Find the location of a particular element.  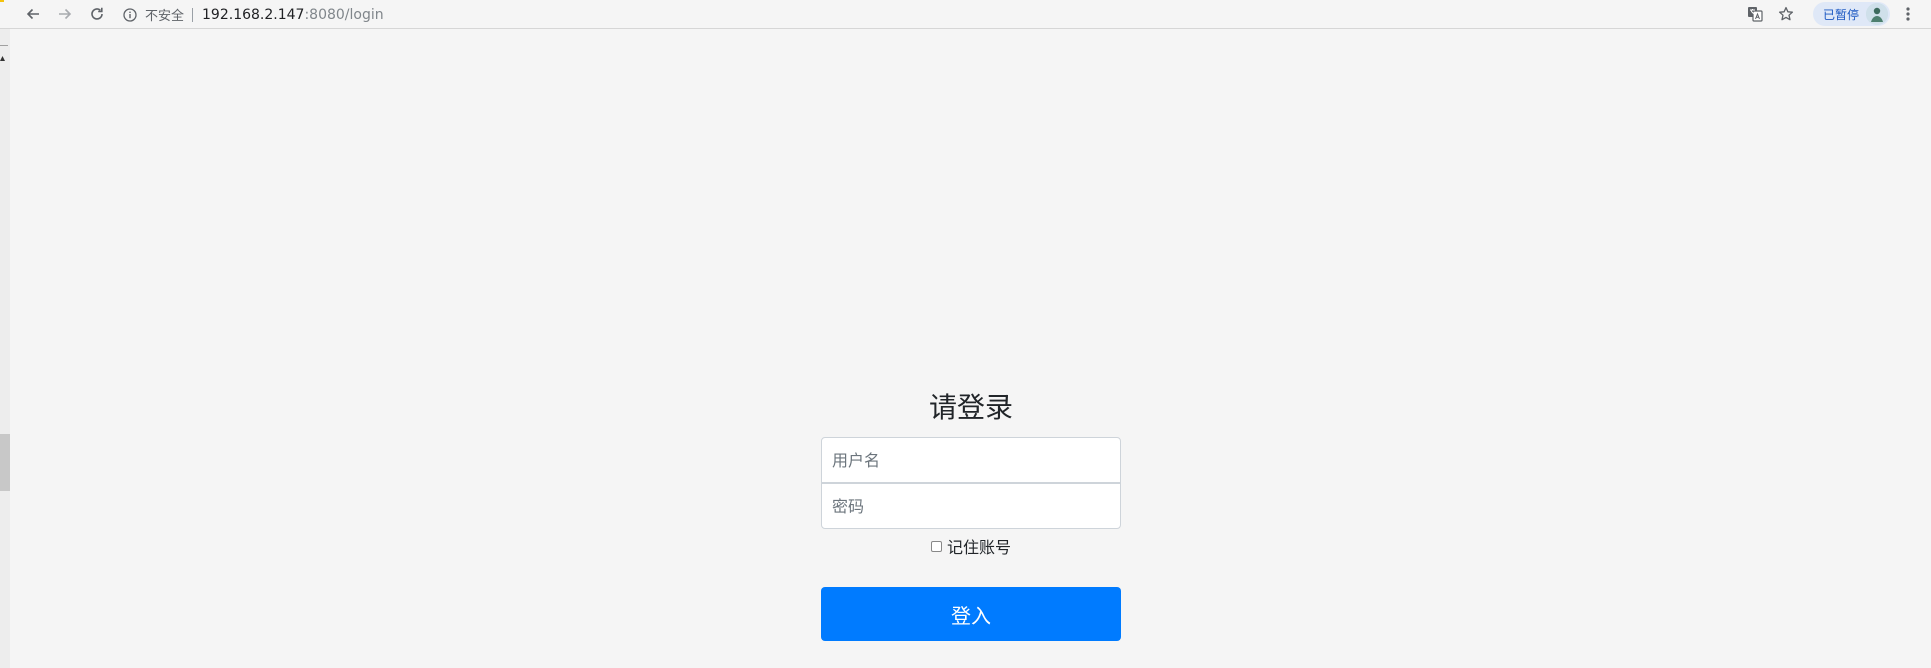

info-icon is located at coordinates (130, 15).